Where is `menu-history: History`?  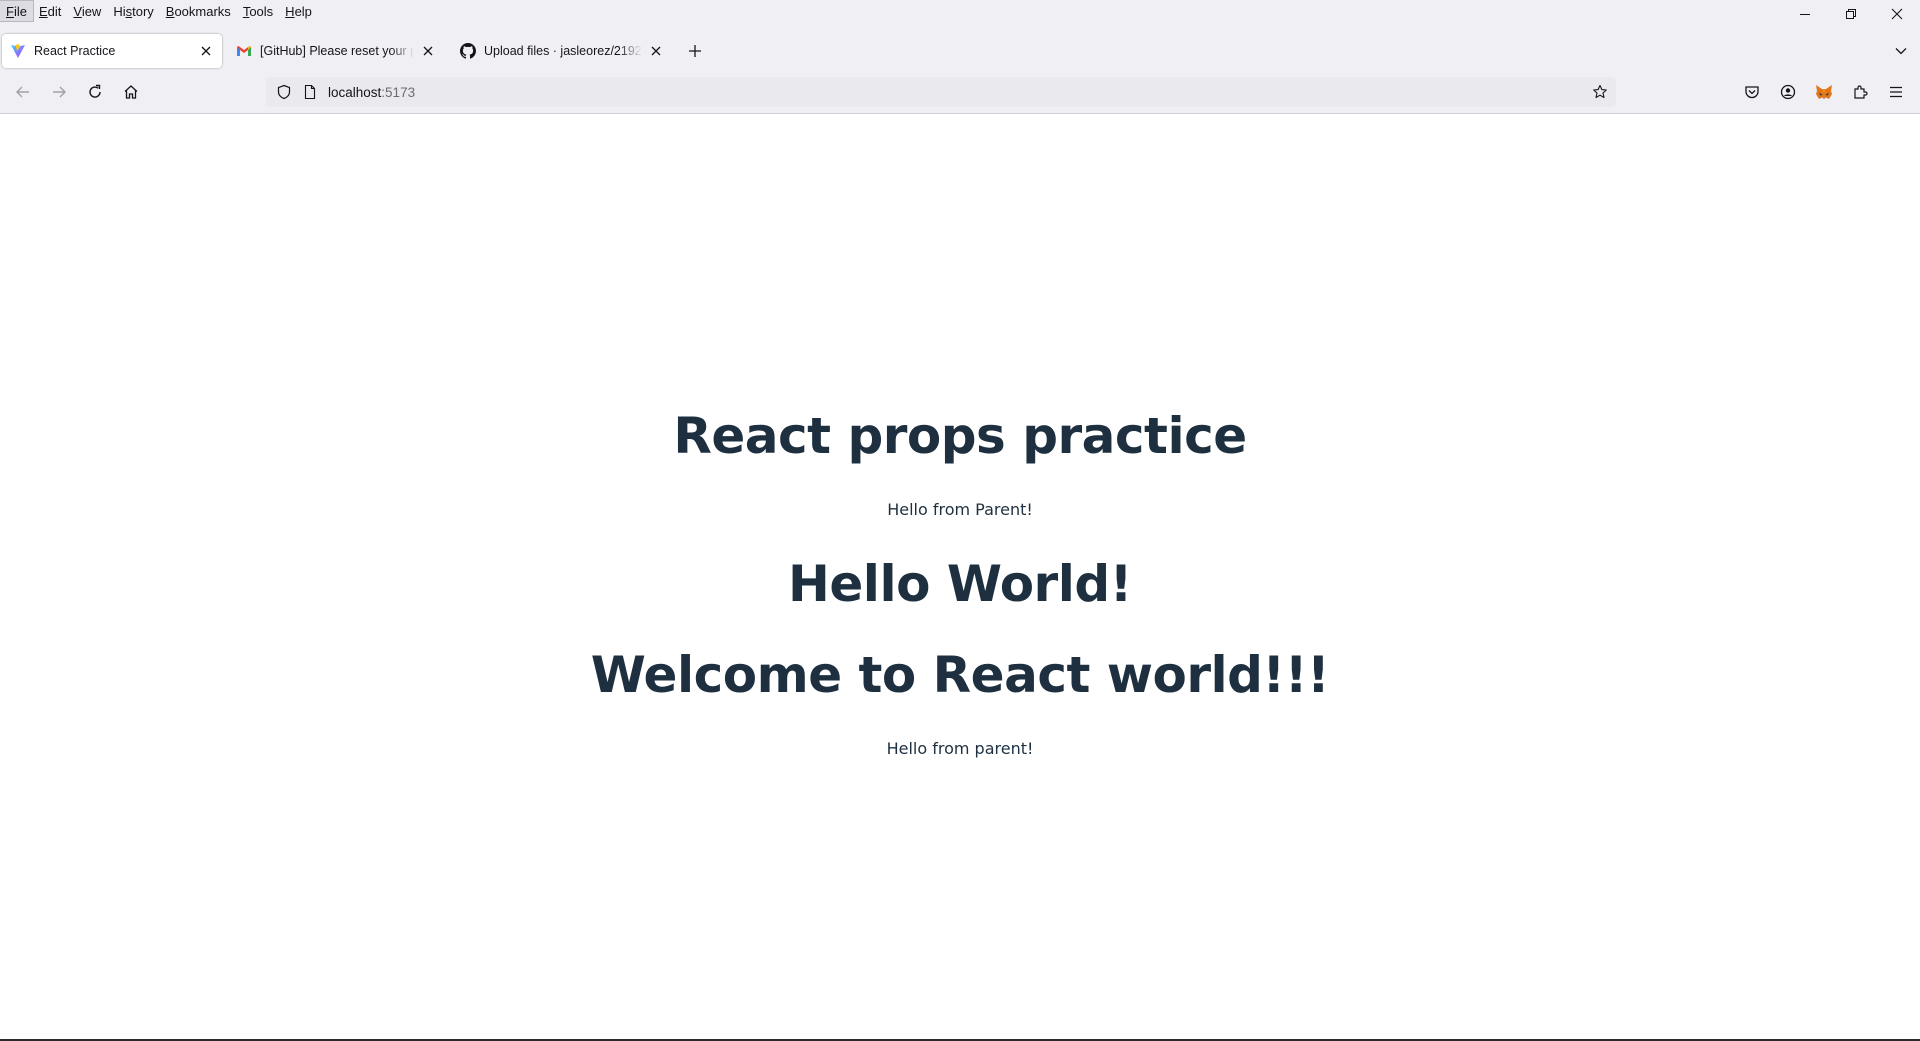
menu-history: History is located at coordinates (133, 11).